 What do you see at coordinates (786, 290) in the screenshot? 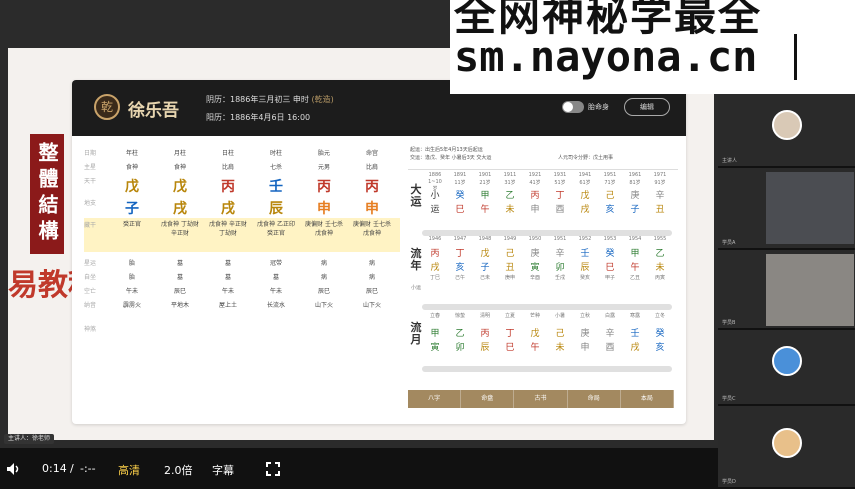
I see `participant-tile: 学员B` at bounding box center [786, 290].